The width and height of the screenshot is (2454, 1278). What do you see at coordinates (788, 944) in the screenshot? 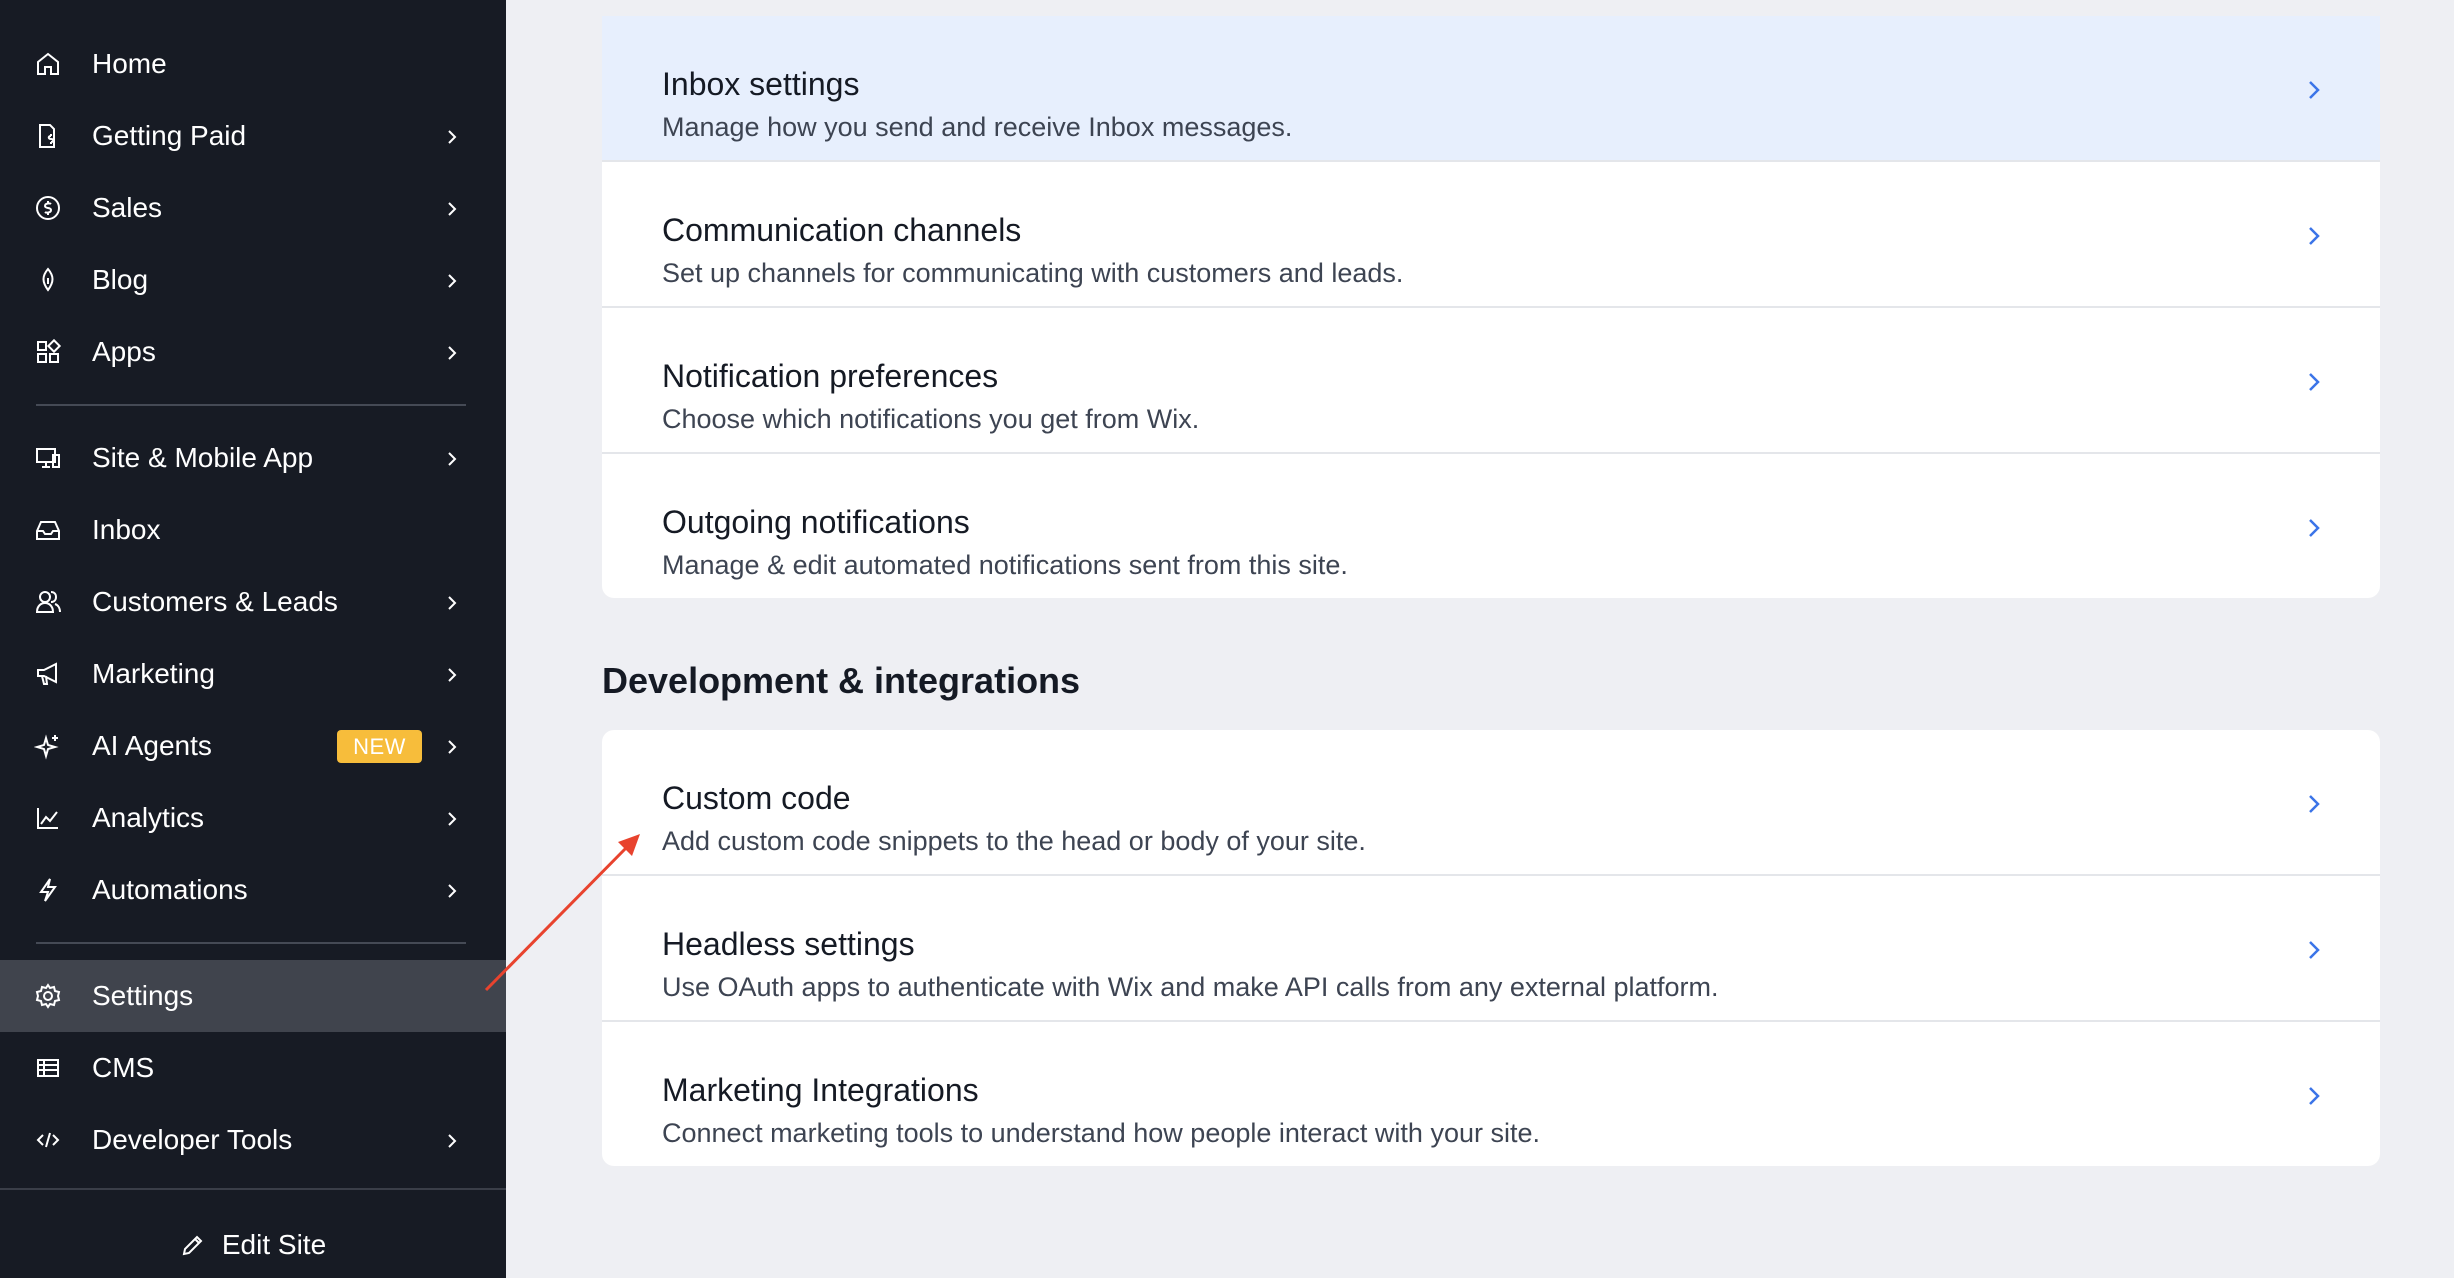
I see `row-title: Headless settings` at bounding box center [788, 944].